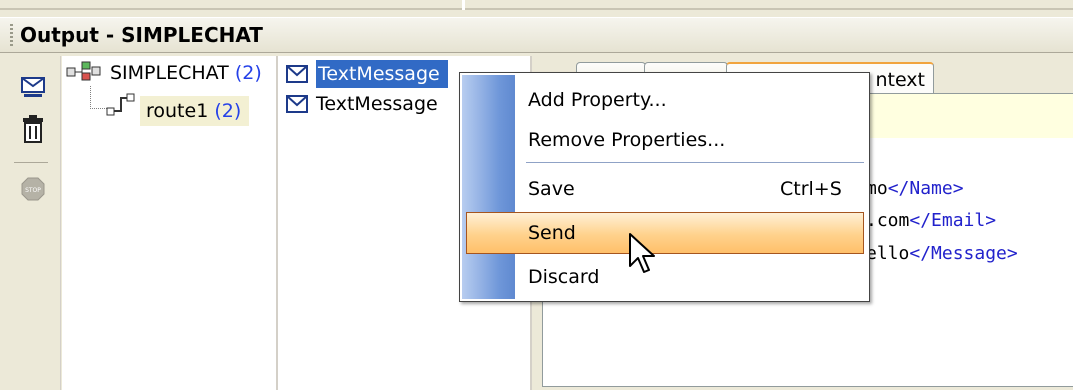 This screenshot has height=390, width=1073. I want to click on tree-item-simplechat: SIMPLECHAT (2), so click(186, 73).